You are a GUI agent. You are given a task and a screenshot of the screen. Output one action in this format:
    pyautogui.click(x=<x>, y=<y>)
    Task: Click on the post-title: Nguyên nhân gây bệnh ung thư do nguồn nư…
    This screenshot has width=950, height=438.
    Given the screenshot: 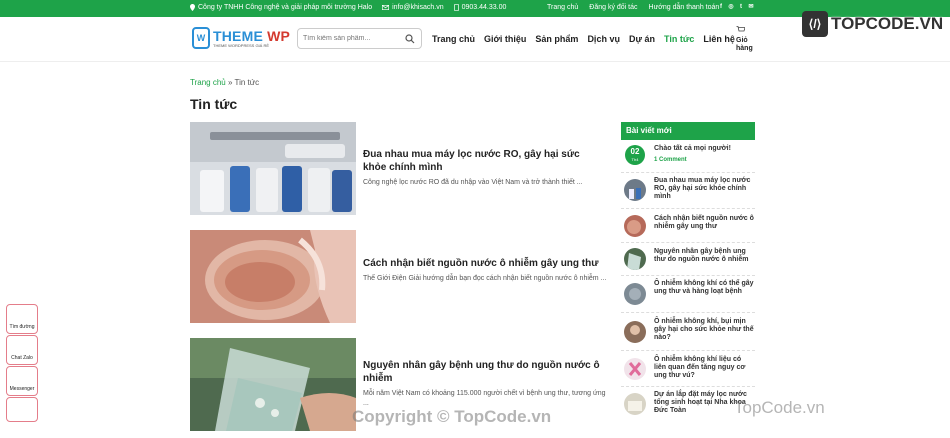 What is the action you would take?
    pyautogui.click(x=483, y=372)
    